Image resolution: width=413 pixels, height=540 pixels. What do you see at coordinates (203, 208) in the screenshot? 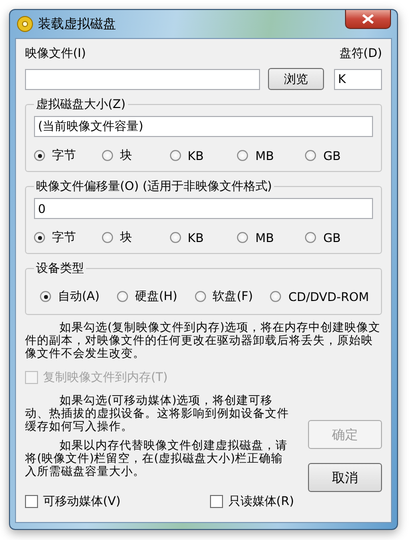
I see `input-field: 0` at bounding box center [203, 208].